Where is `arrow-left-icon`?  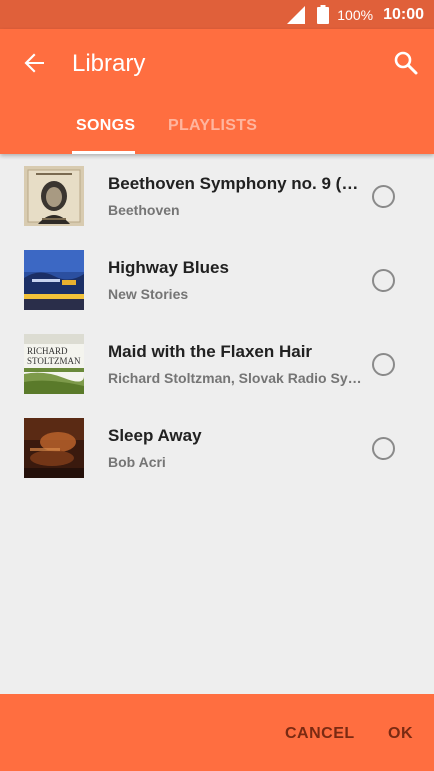 arrow-left-icon is located at coordinates (34, 63).